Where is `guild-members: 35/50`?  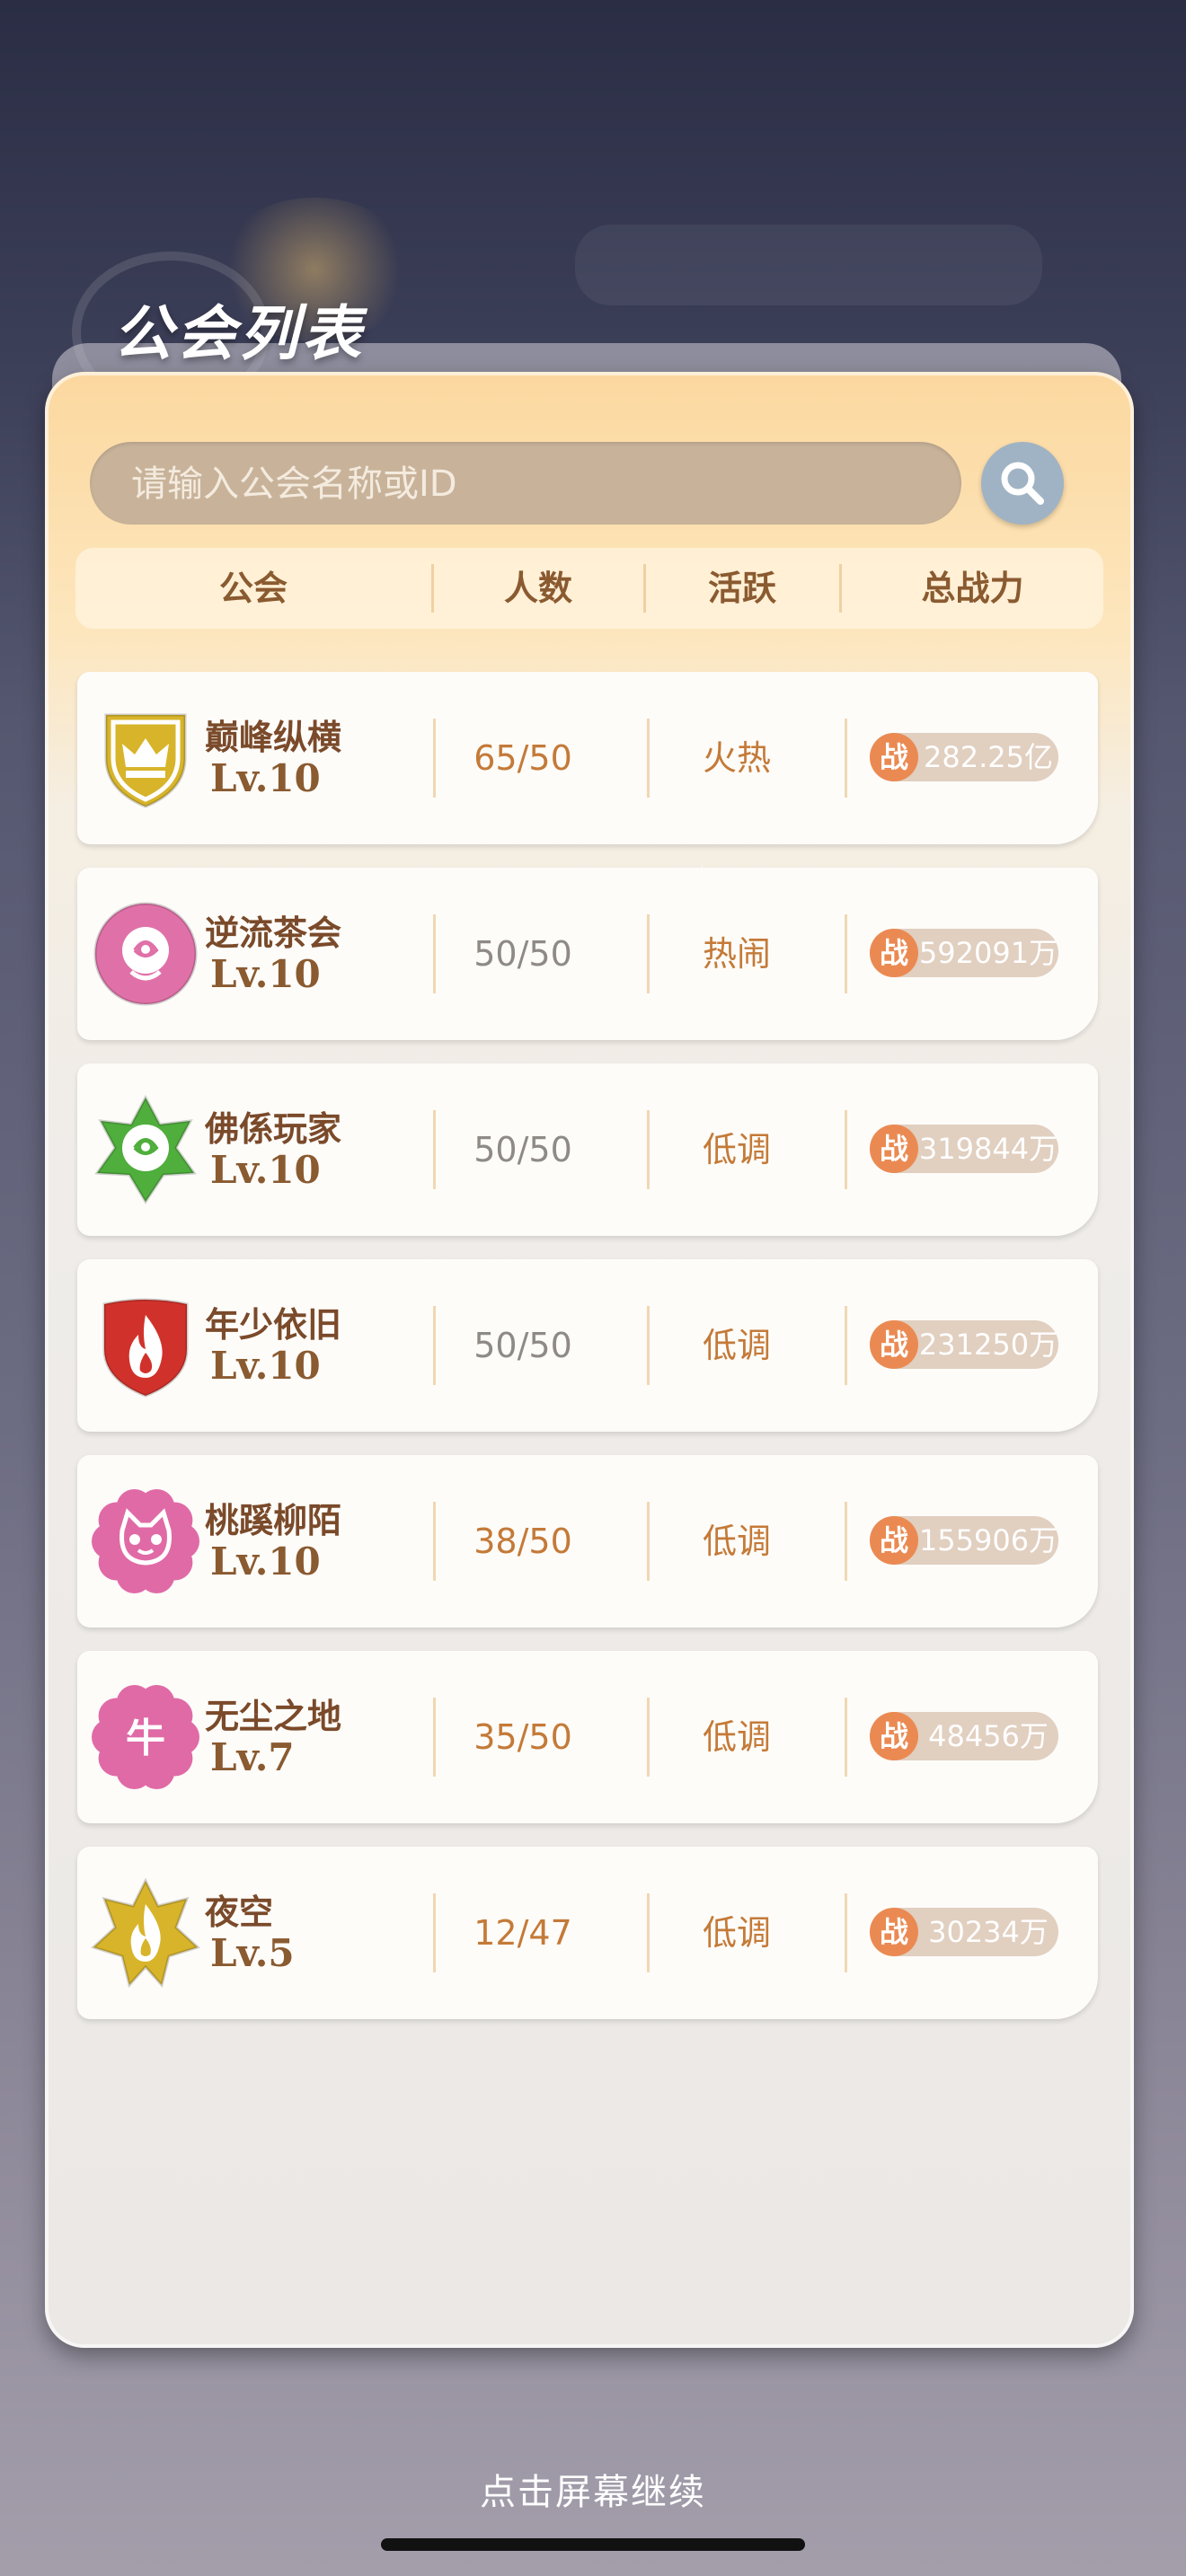
guild-members: 35/50 is located at coordinates (523, 1737).